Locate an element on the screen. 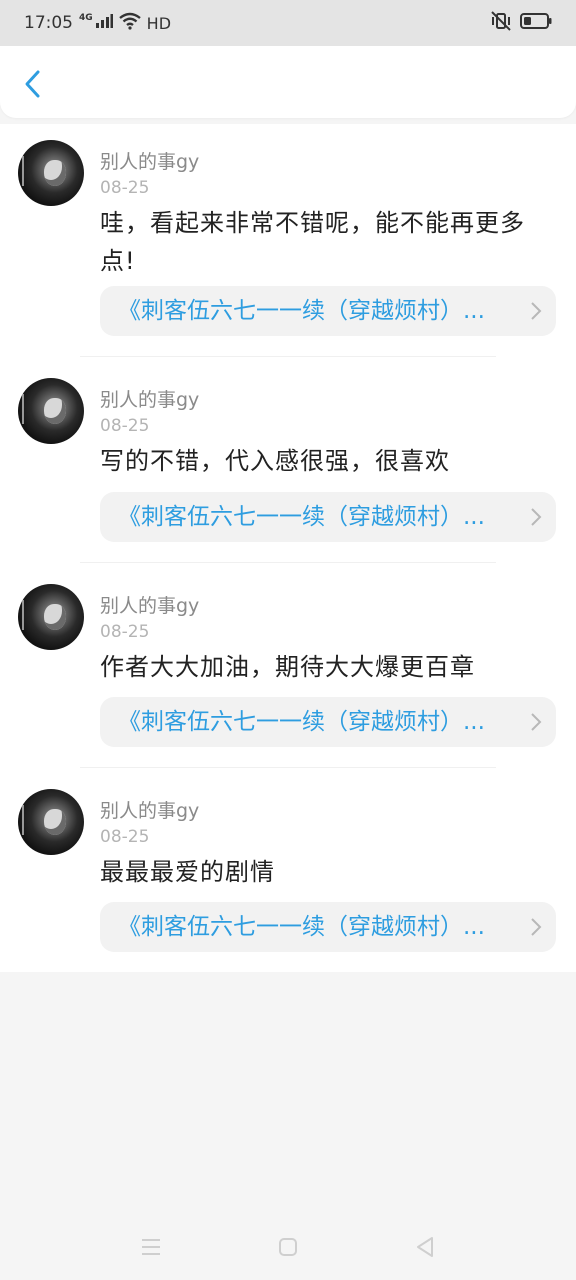 Image resolution: width=576 pixels, height=1280 pixels. menu-button is located at coordinates (151, 1247).